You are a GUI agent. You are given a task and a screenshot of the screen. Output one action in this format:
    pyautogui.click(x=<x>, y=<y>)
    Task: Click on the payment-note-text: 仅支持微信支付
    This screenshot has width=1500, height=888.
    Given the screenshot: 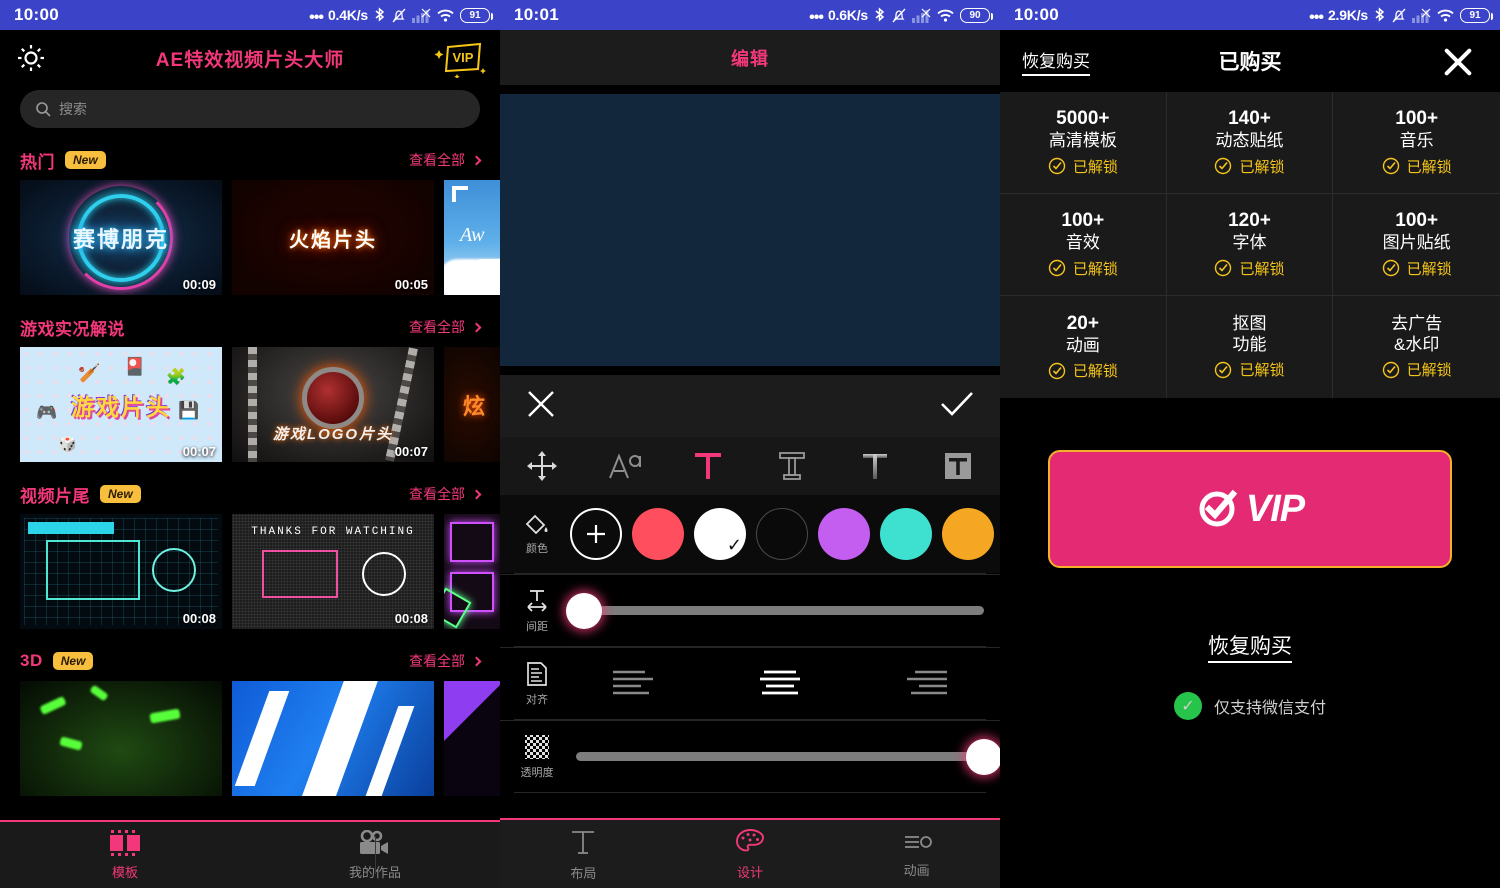 What is the action you would take?
    pyautogui.click(x=1269, y=708)
    